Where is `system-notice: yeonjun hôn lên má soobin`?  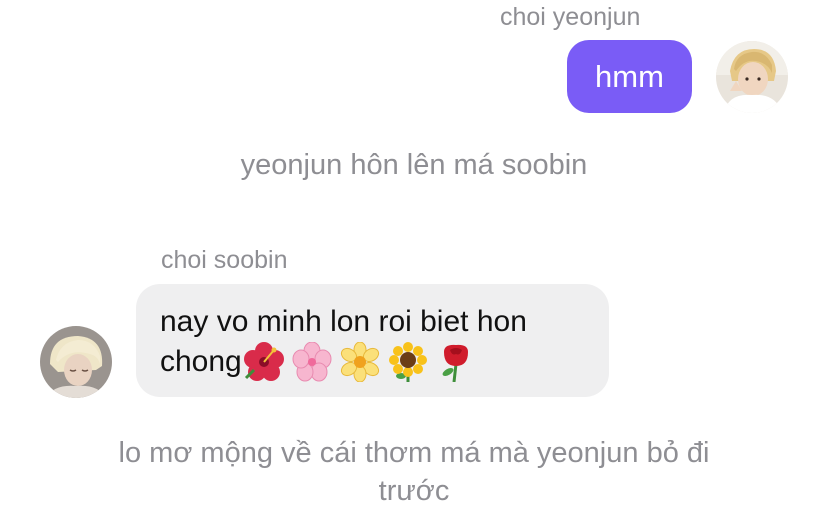 system-notice: yeonjun hôn lên má soobin is located at coordinates (414, 165).